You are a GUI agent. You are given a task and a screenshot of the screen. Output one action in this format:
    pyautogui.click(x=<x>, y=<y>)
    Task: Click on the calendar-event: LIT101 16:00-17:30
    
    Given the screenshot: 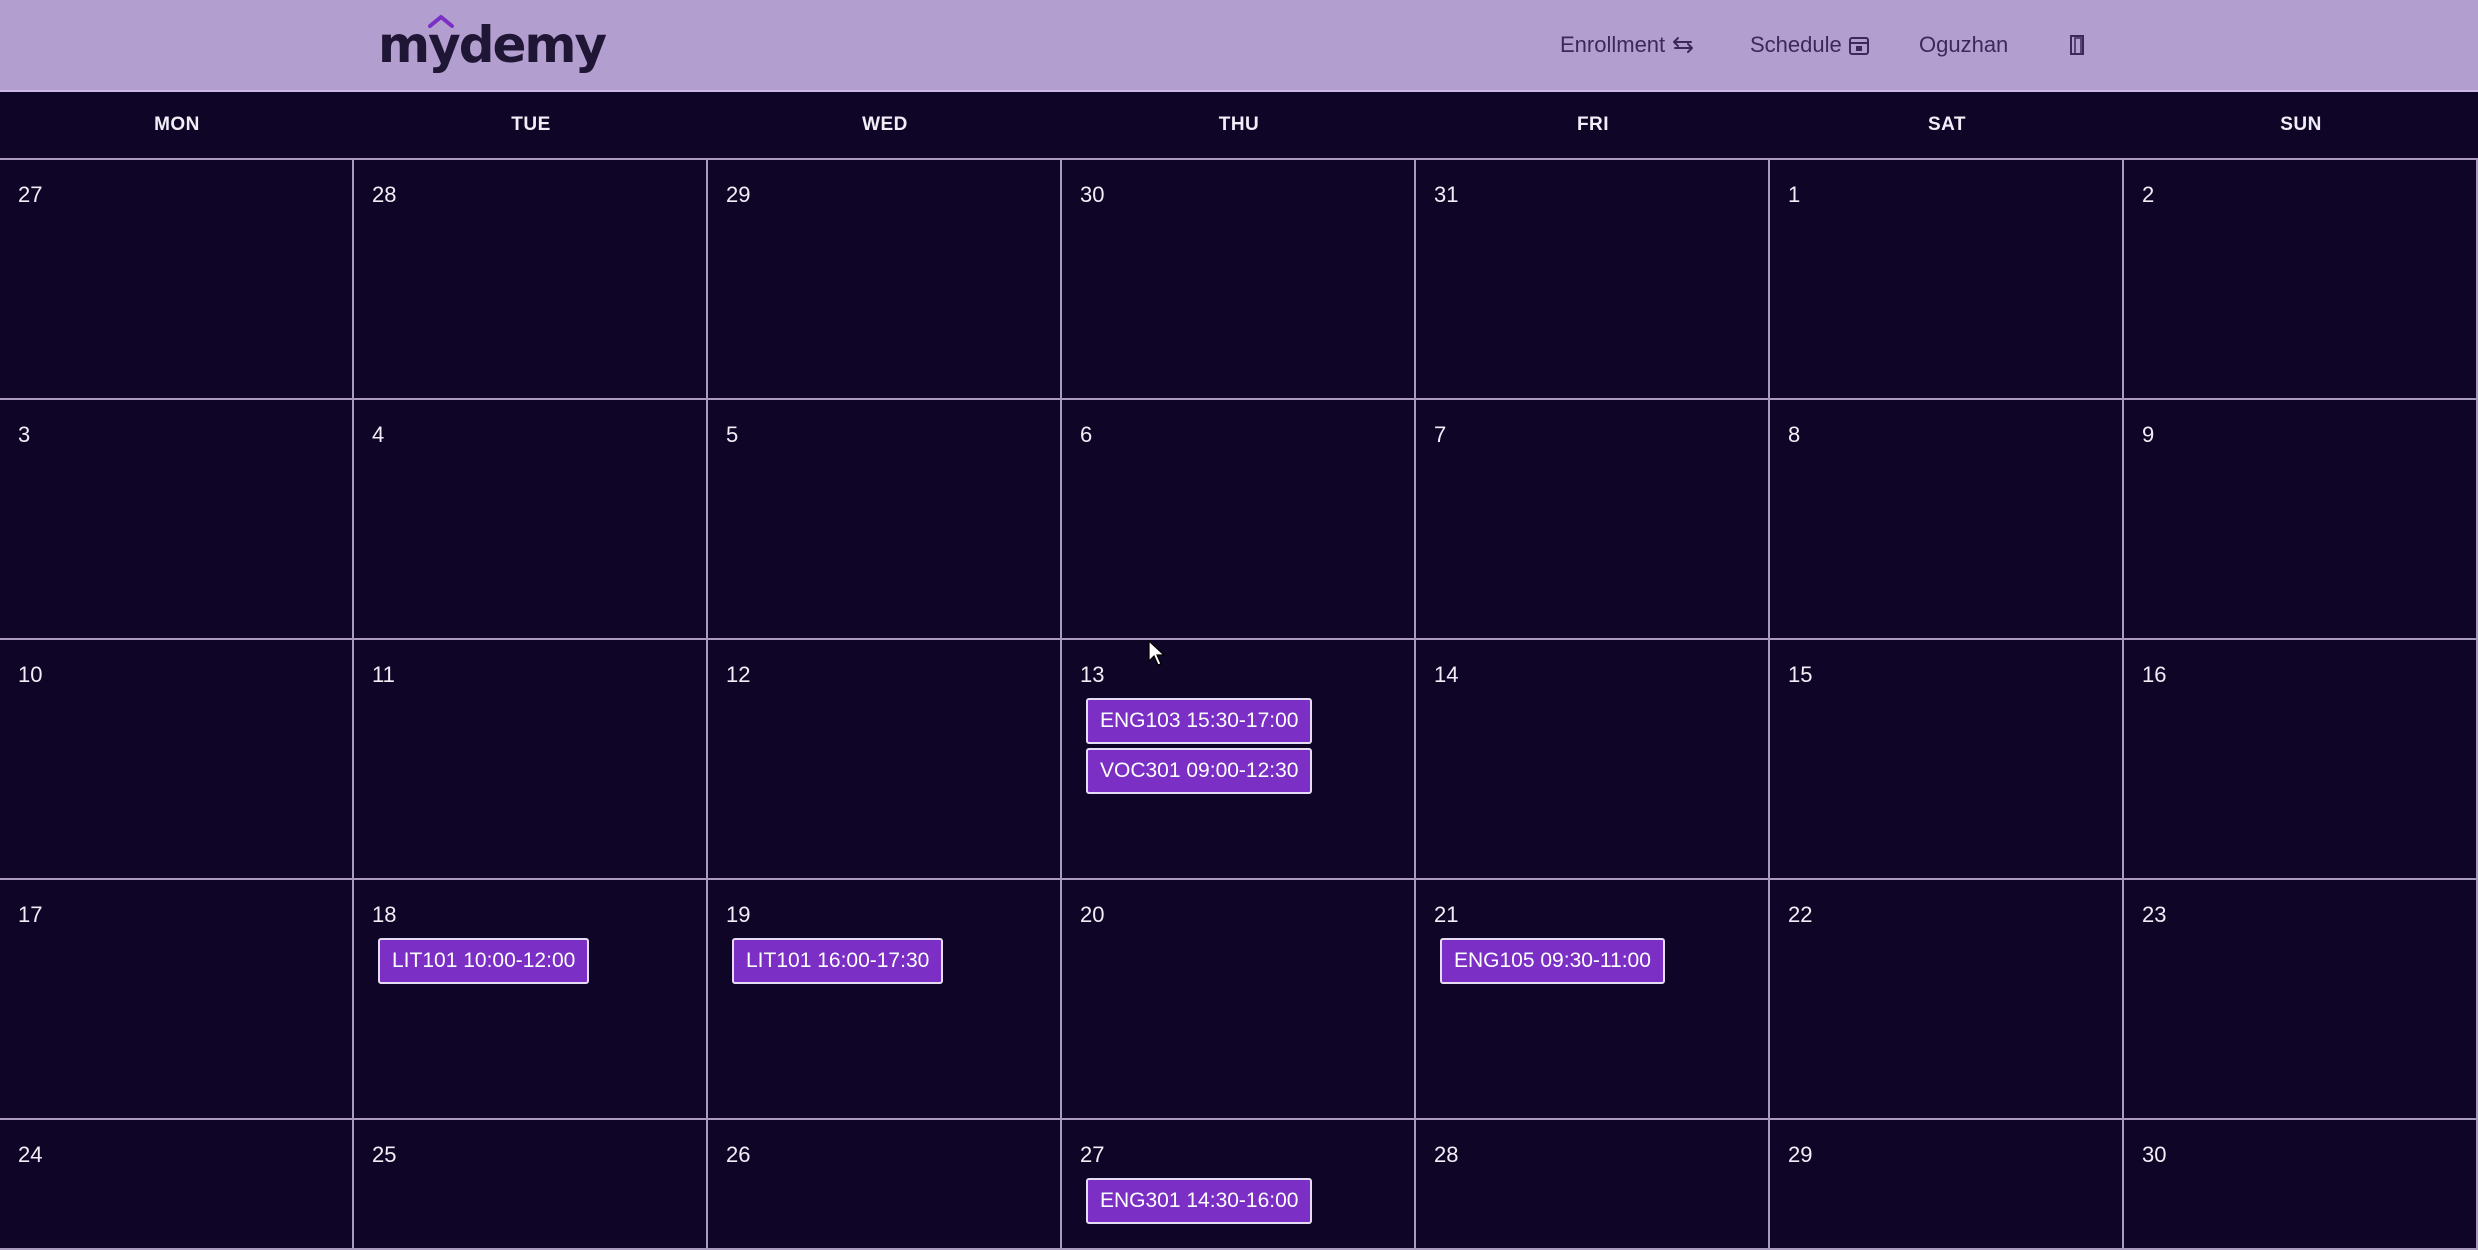 What is the action you would take?
    pyautogui.click(x=838, y=961)
    